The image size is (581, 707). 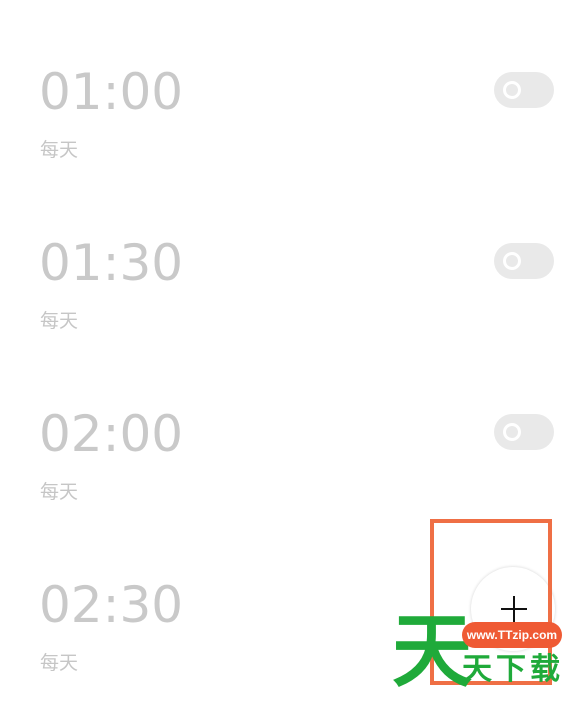 I want to click on watermark-url: www.TTzip.com, so click(x=512, y=635).